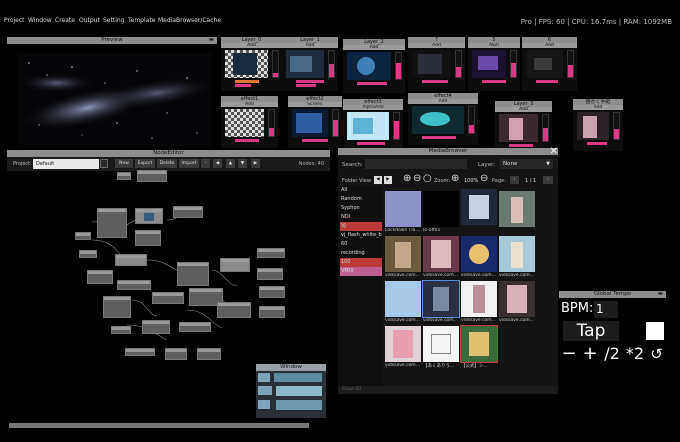  I want to click on folder-item-100: 100, so click(361, 262).